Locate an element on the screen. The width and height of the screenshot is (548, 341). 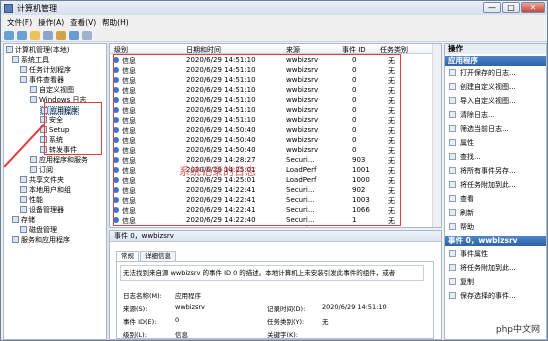
tree-item-local-users: 本地用户和组 is located at coordinates (45, 190).